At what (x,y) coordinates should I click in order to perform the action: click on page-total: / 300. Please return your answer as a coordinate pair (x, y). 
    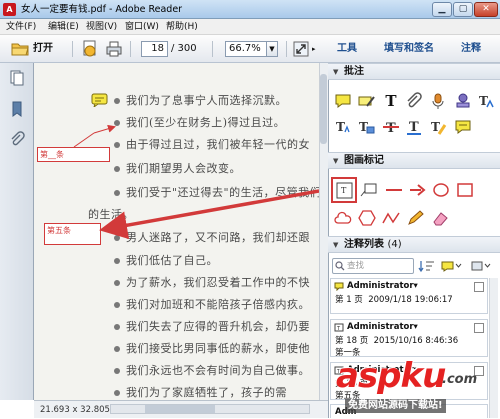
    Looking at the image, I should click on (184, 48).